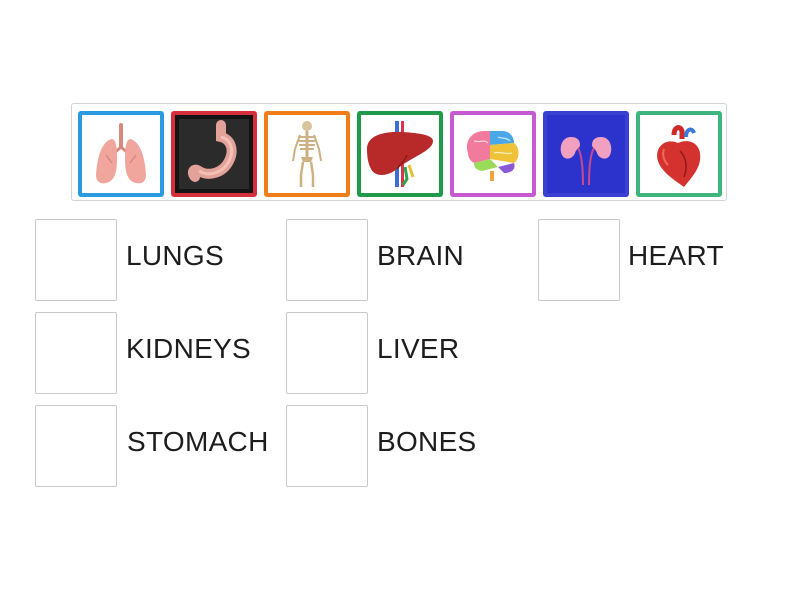 The width and height of the screenshot is (800, 600). Describe the element at coordinates (421, 255) in the screenshot. I see `label-brain: BRAIN` at that location.